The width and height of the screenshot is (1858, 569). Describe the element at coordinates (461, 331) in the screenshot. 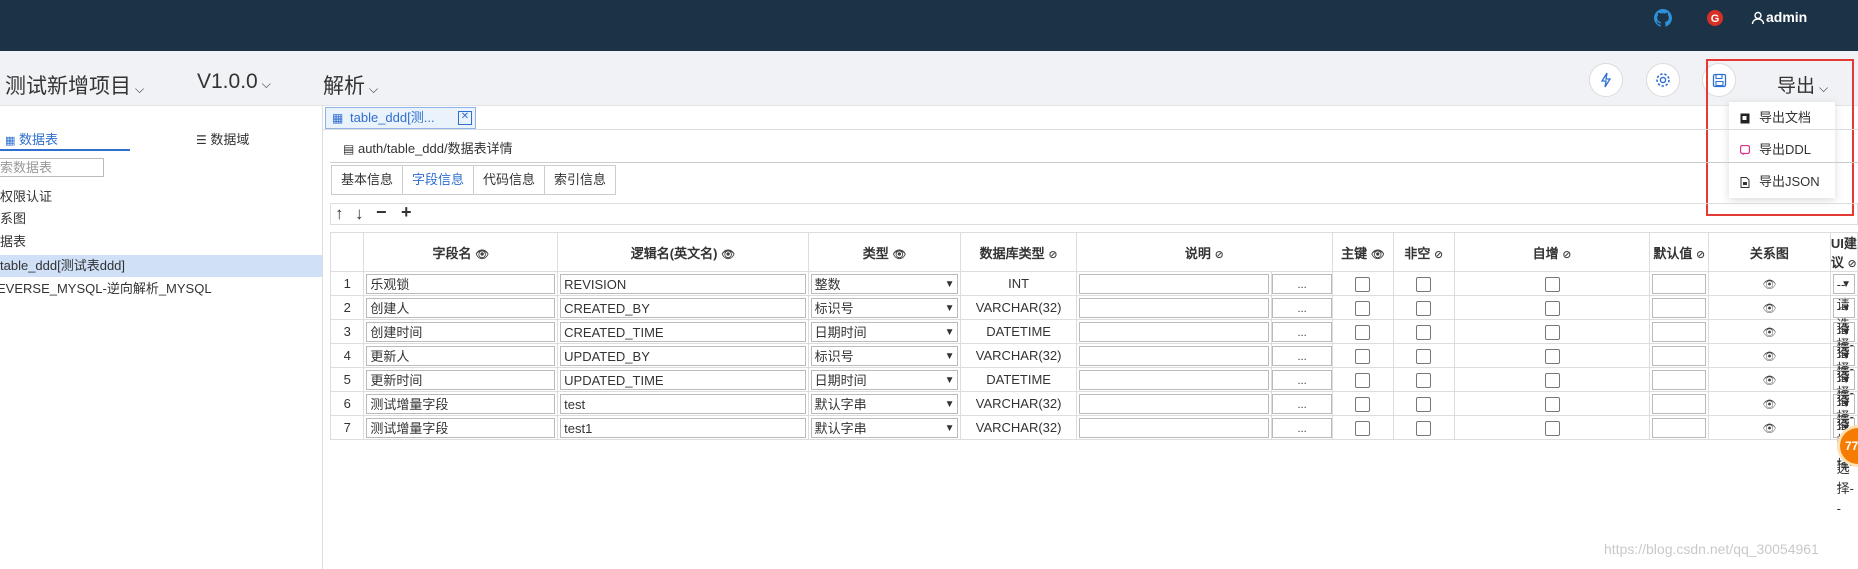

I see `field-name-input: 创建时间` at that location.